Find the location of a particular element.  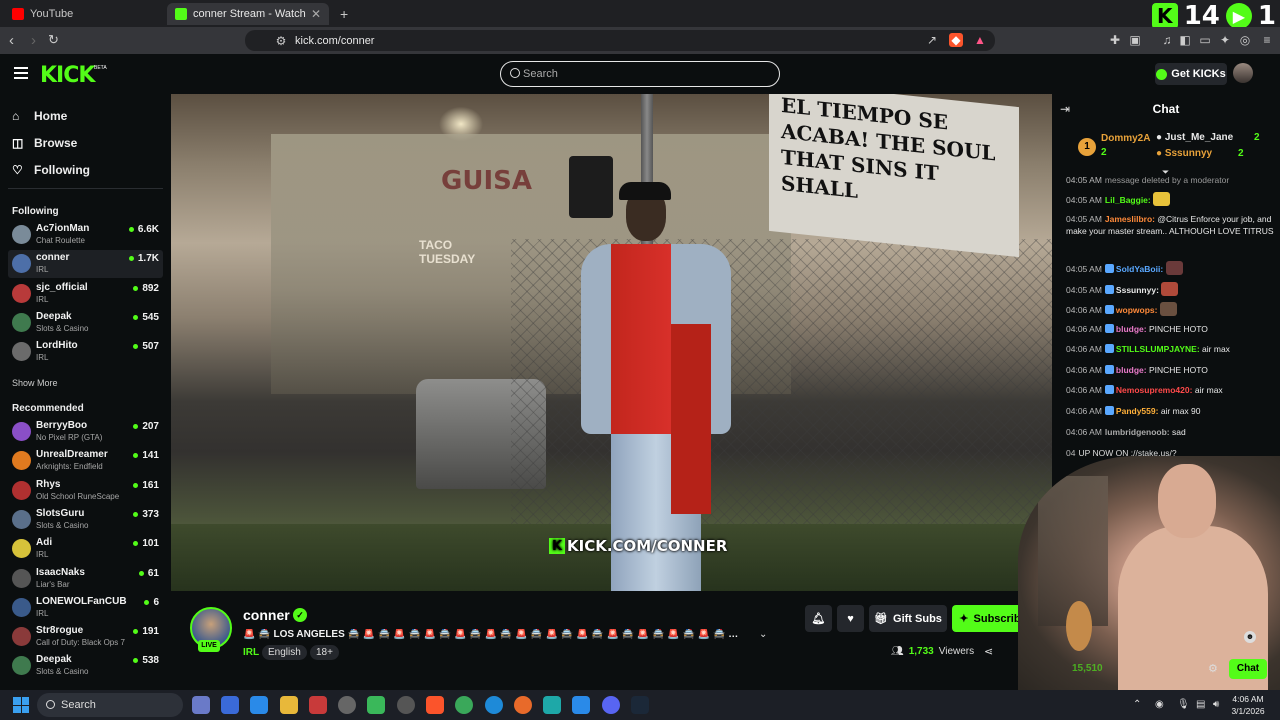

video-taco-sign: TACO TUESDAY is located at coordinates (447, 252).